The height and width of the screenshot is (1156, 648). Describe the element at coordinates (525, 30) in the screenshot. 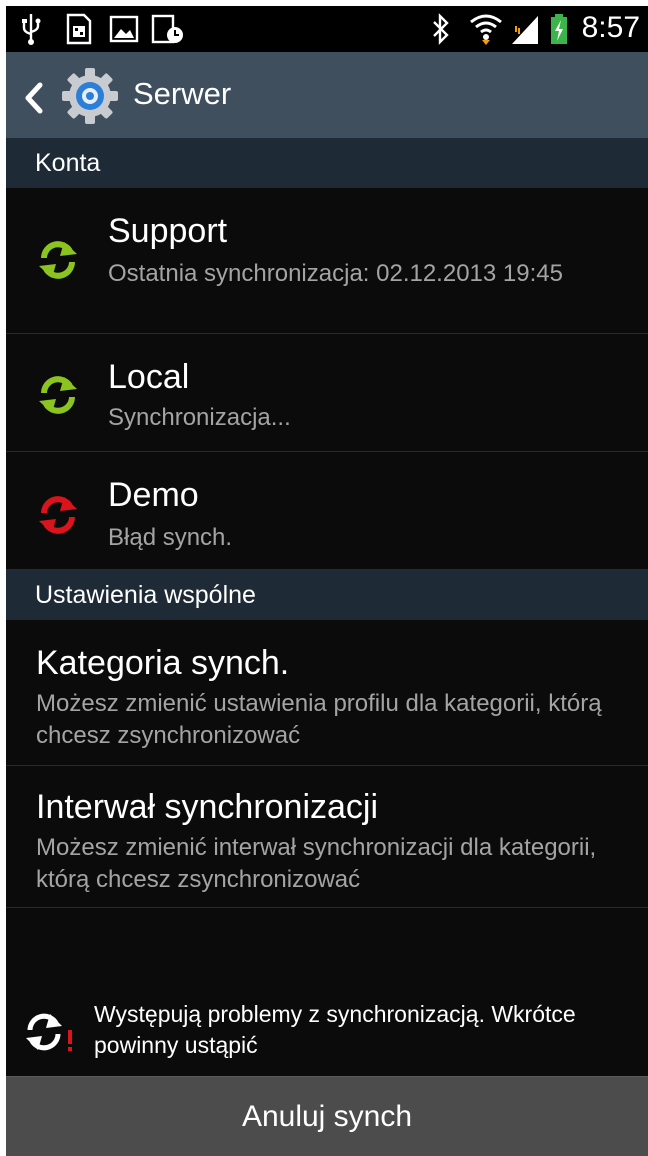

I see `signal-icon` at that location.